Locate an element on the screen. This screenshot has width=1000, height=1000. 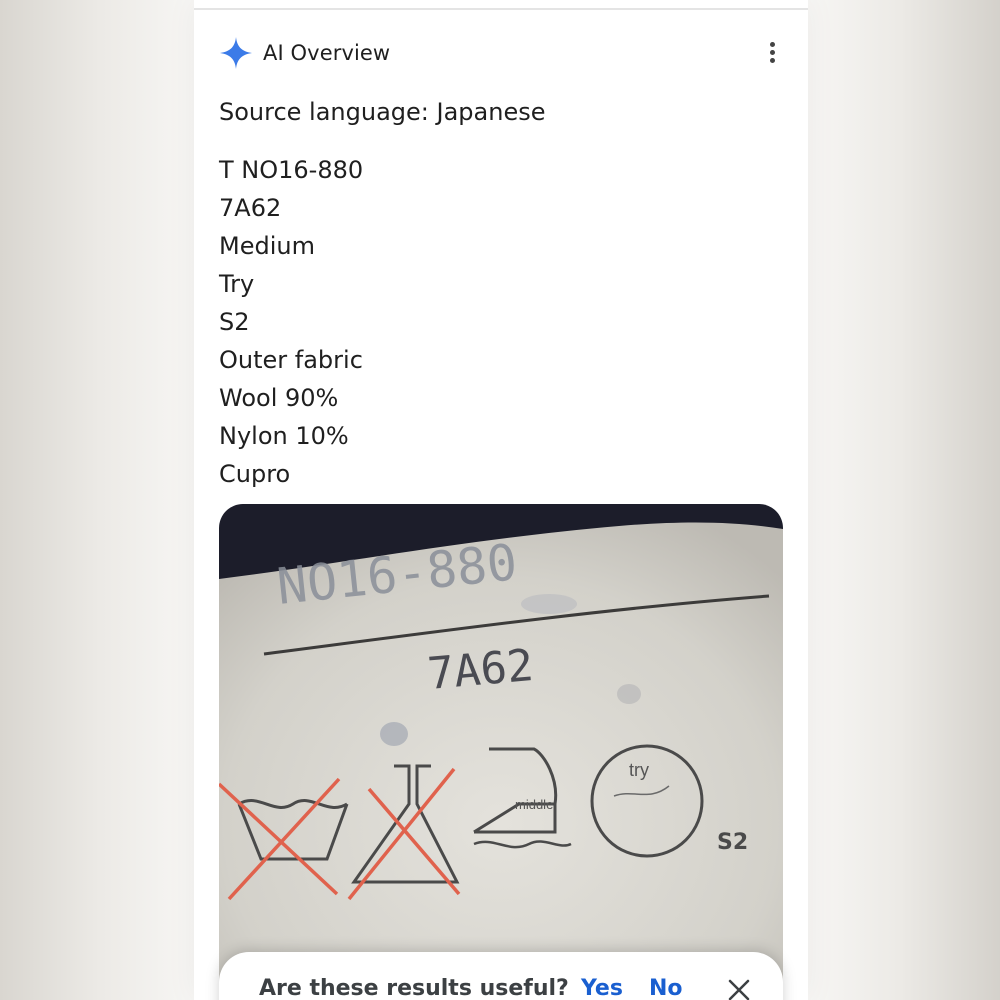
translation-line: 7A62 is located at coordinates (250, 208).